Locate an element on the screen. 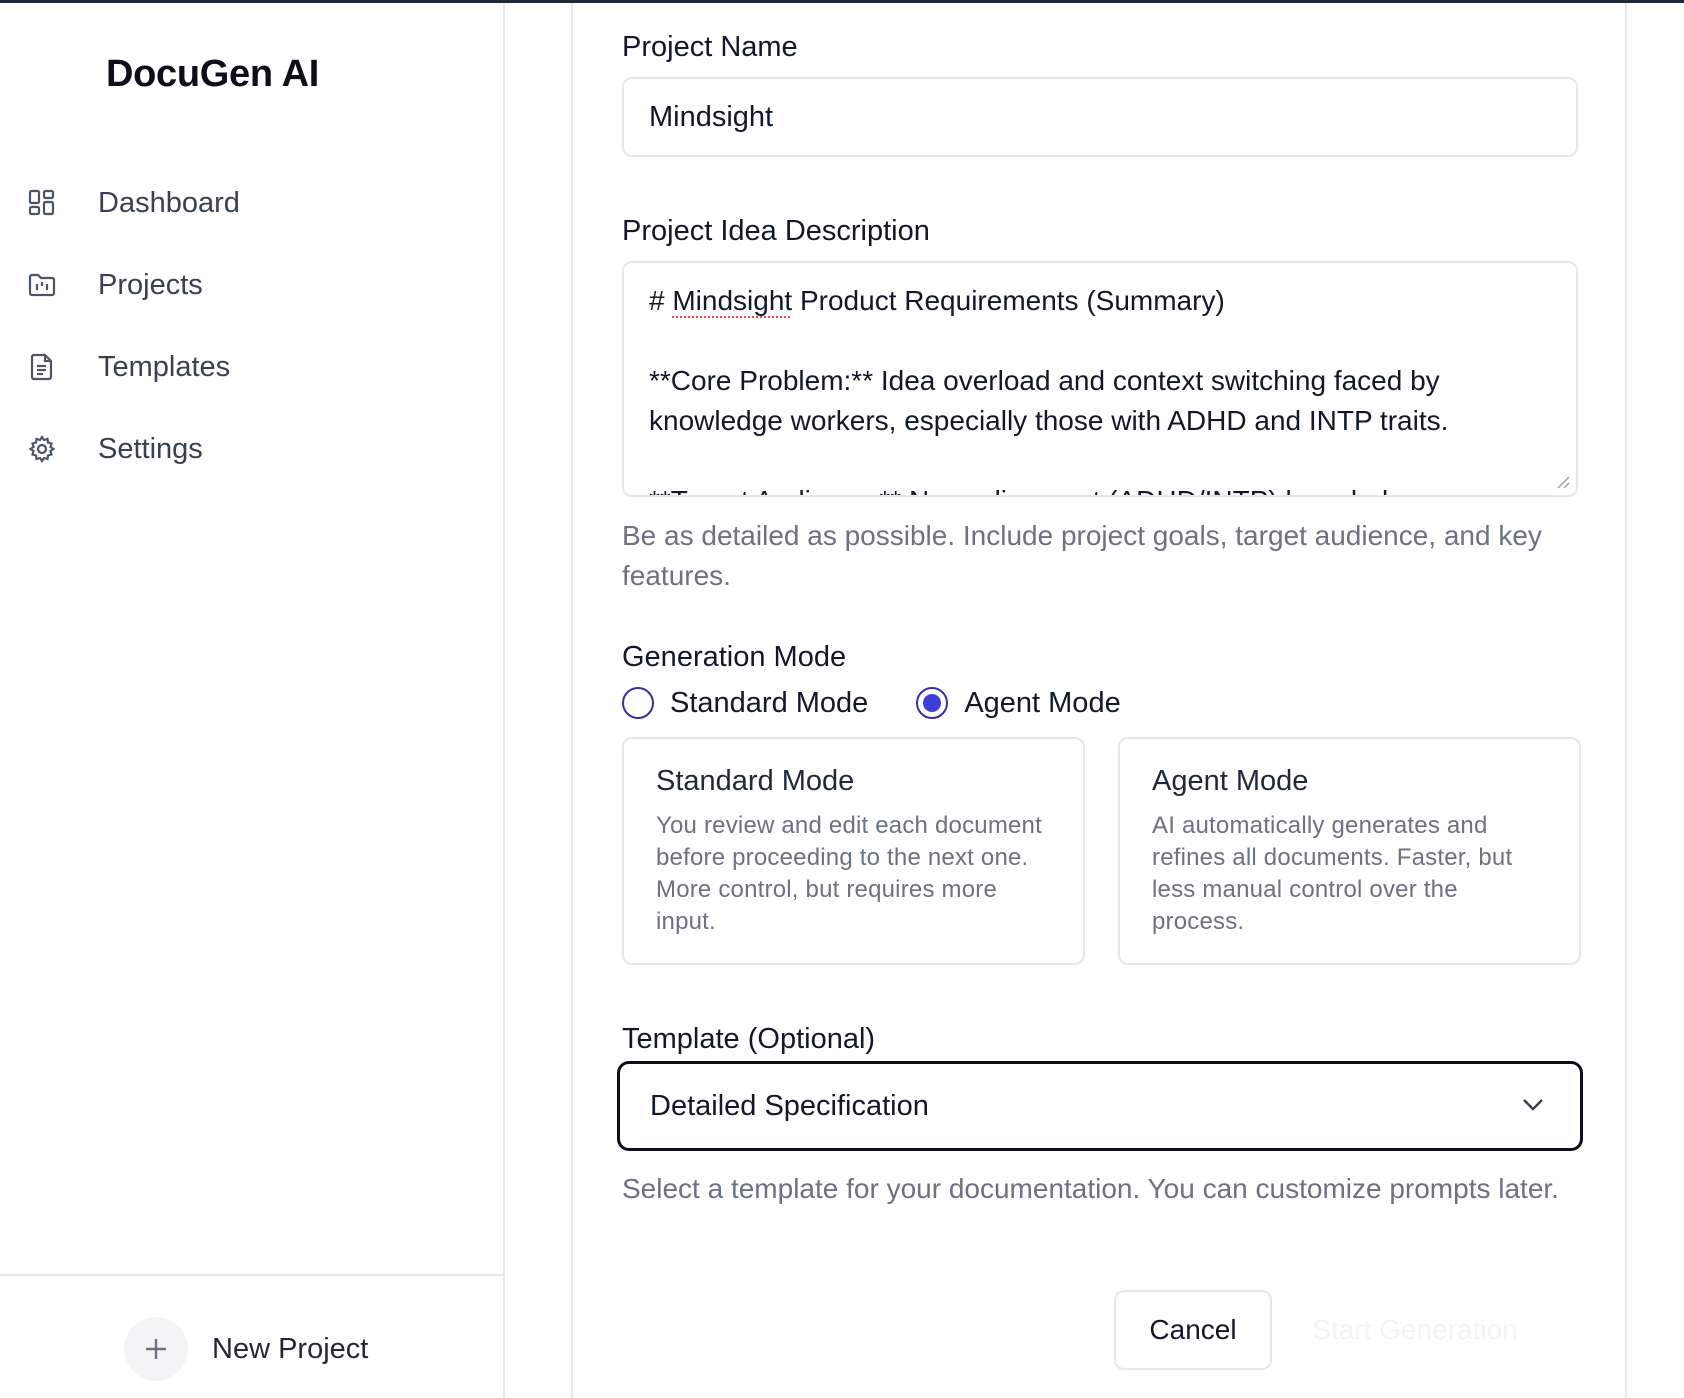  agent-mode-radio: Agent Mode is located at coordinates (1018, 703).